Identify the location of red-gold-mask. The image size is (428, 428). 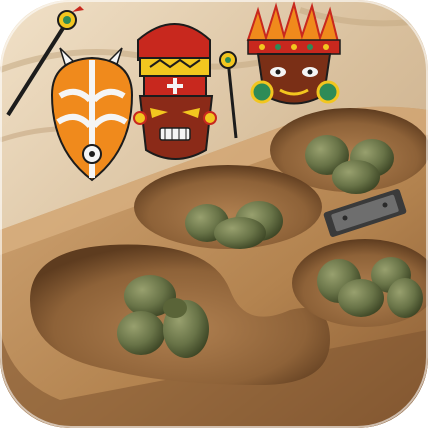
(175, 91).